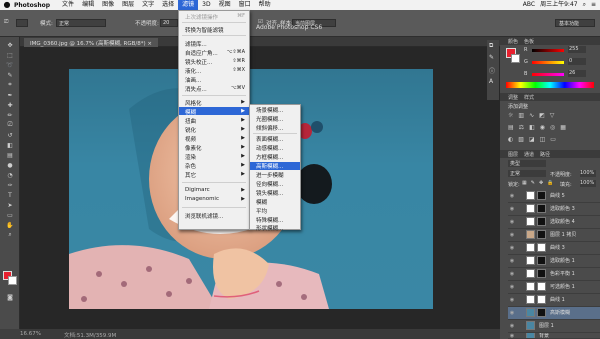 The image size is (600, 339). Describe the element at coordinates (529, 5) in the screenshot. I see `input-method: ABC` at that location.